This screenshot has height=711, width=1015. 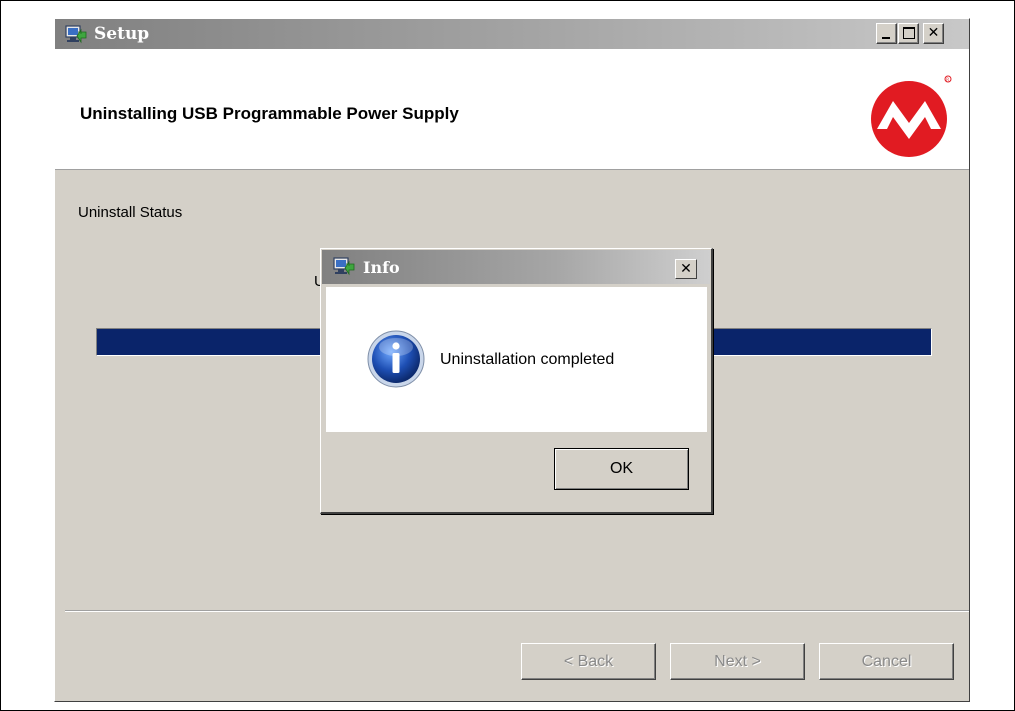 I want to click on close-button: ✕, so click(x=933, y=33).